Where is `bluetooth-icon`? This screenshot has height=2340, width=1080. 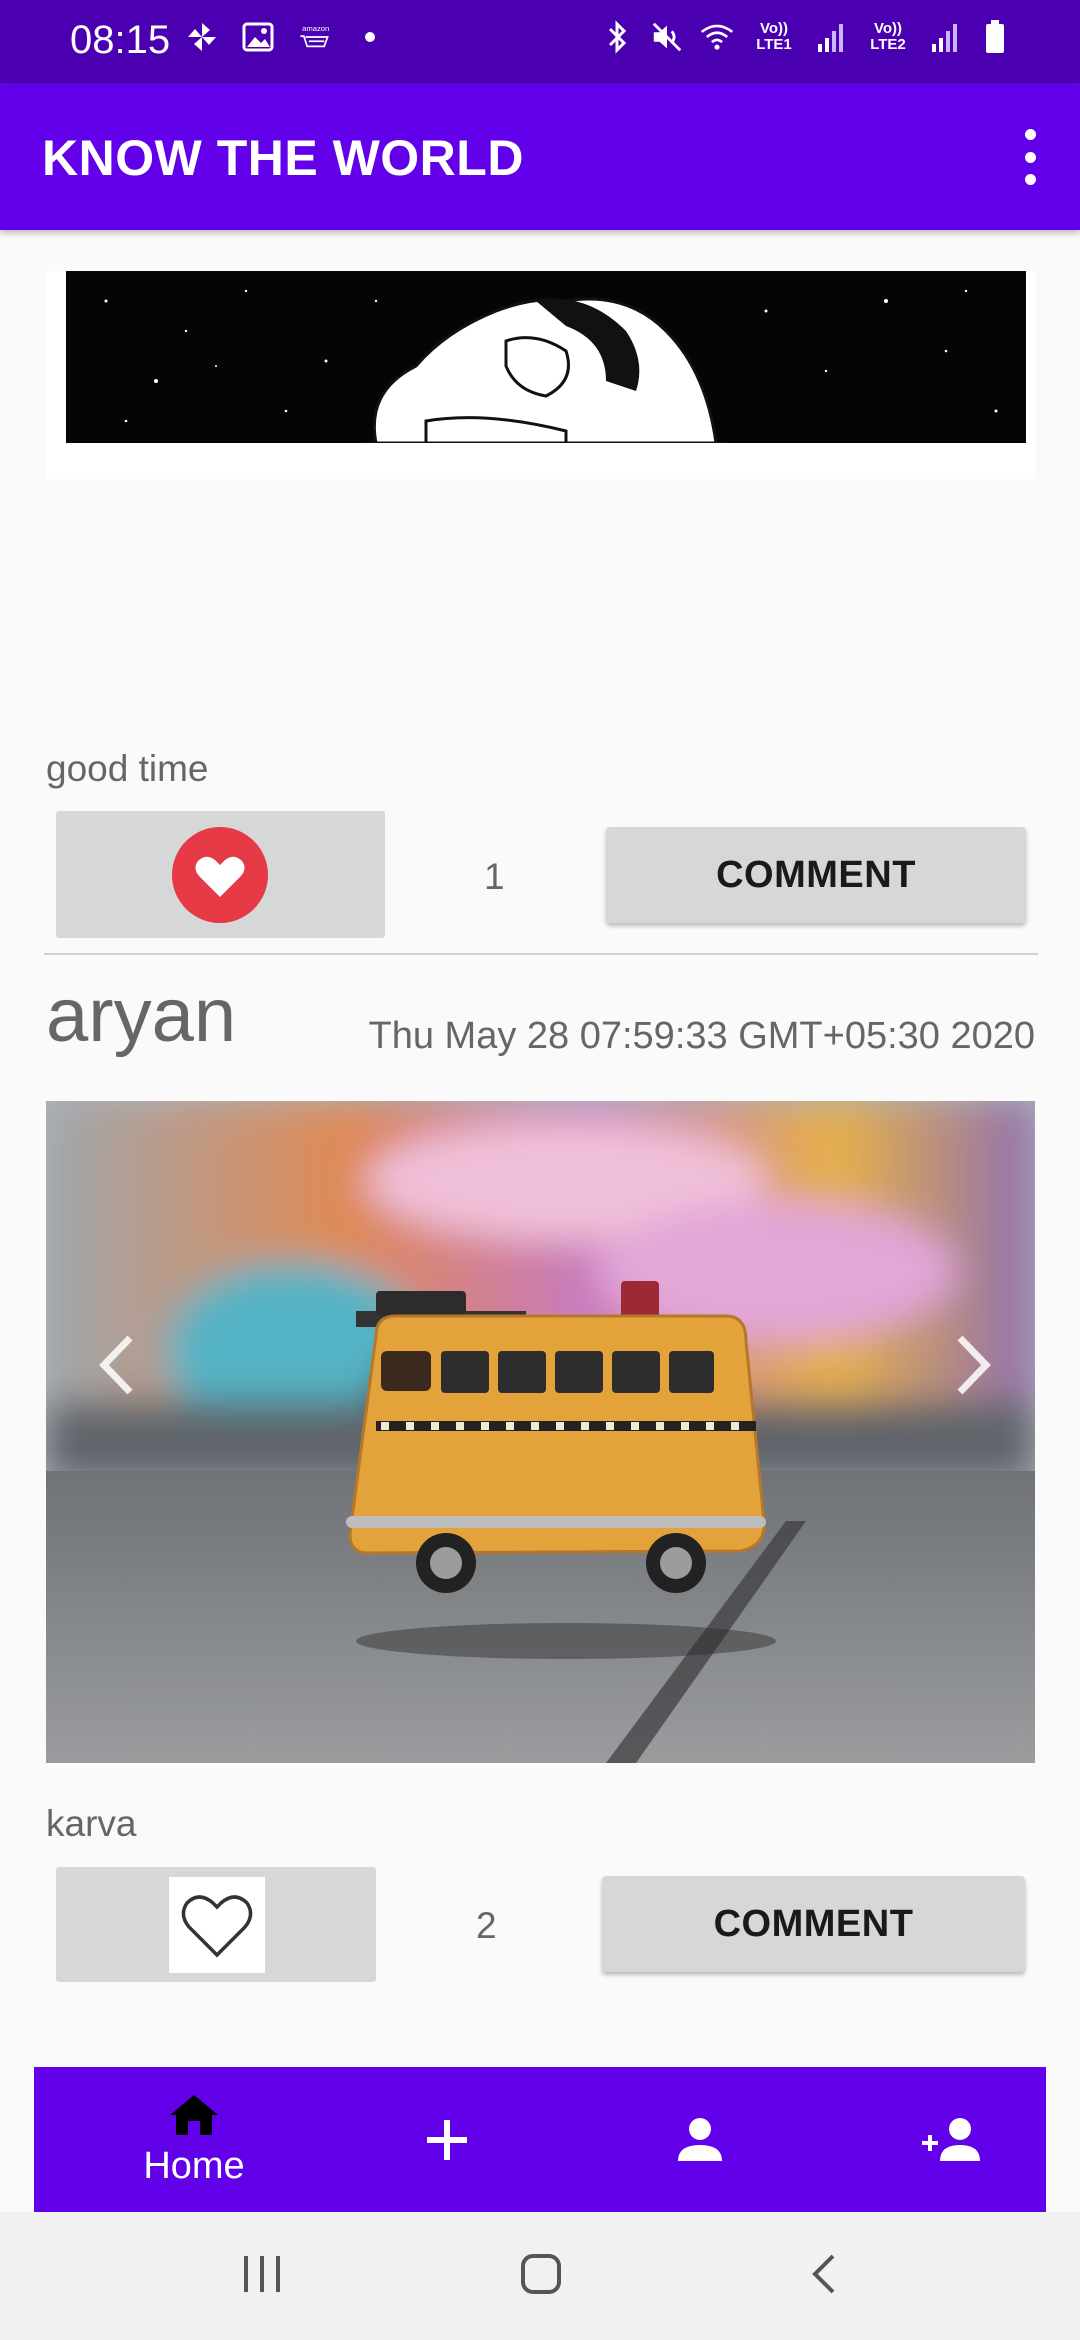
bluetooth-icon is located at coordinates (617, 37).